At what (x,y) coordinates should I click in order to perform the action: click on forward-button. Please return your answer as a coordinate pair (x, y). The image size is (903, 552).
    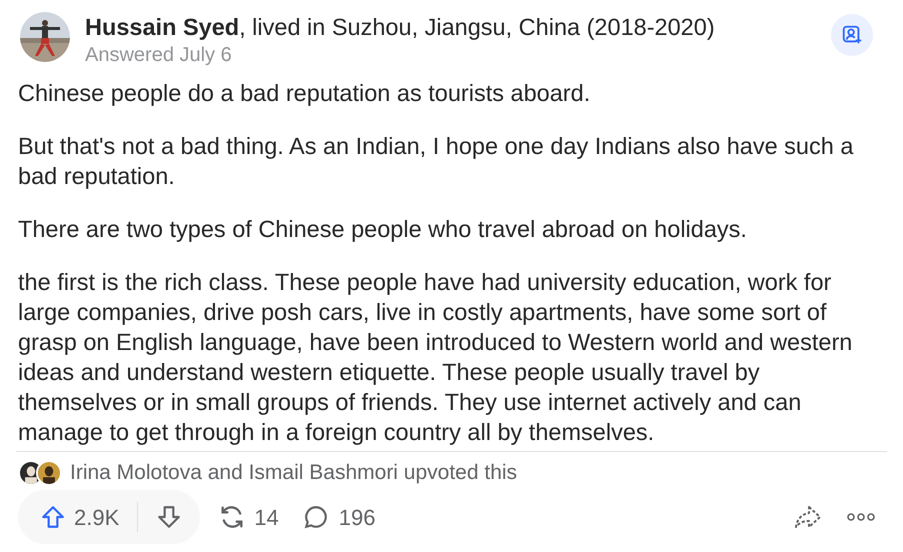
    Looking at the image, I should click on (808, 517).